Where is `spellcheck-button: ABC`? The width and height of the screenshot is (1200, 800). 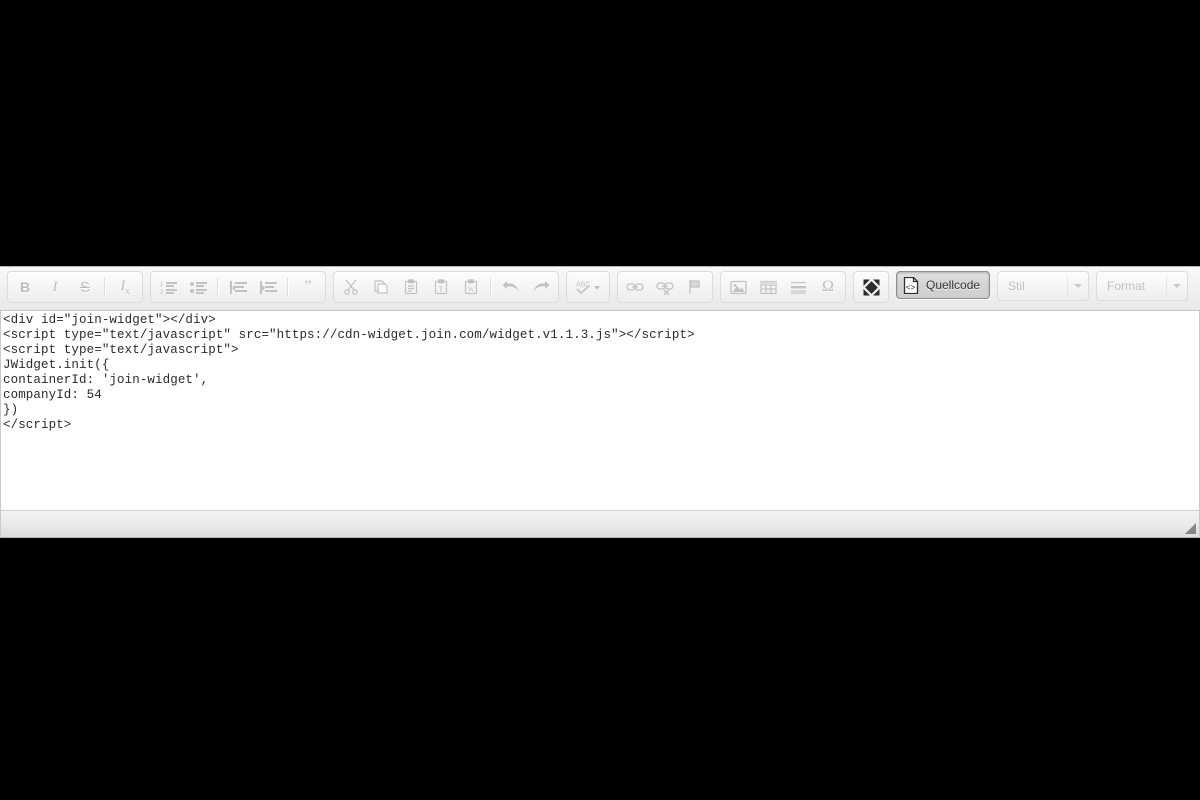 spellcheck-button: ABC is located at coordinates (588, 287).